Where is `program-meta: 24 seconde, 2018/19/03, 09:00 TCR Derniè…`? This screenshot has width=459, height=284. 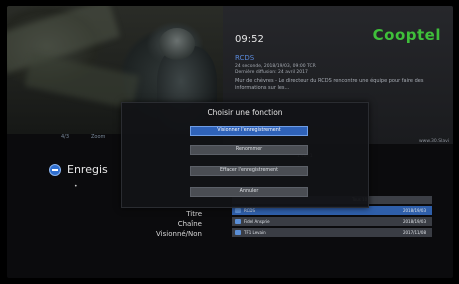
program-meta: 24 seconde, 2018/19/03, 09:00 TCR Derniè… is located at coordinates (340, 70).